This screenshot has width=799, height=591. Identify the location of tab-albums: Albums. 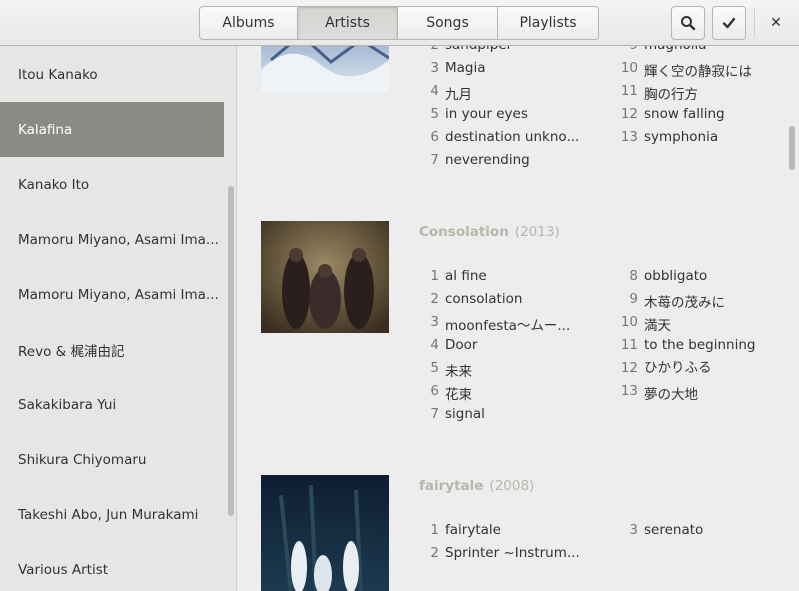
(248, 23).